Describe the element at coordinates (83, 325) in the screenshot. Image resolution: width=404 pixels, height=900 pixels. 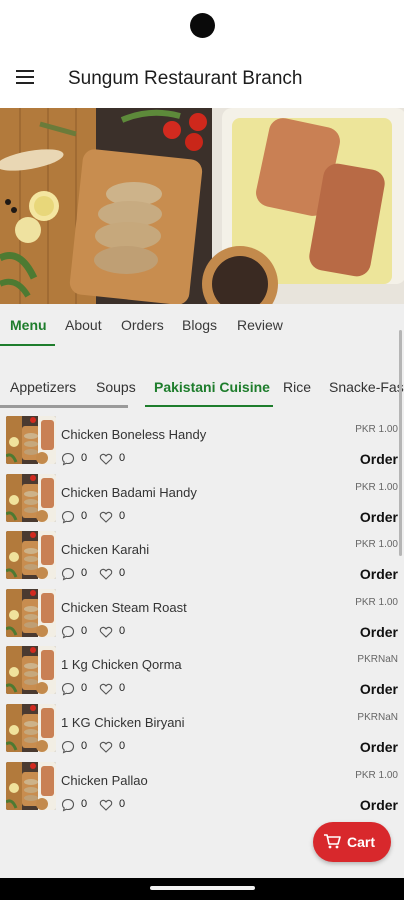
I see `tab-about: About` at that location.